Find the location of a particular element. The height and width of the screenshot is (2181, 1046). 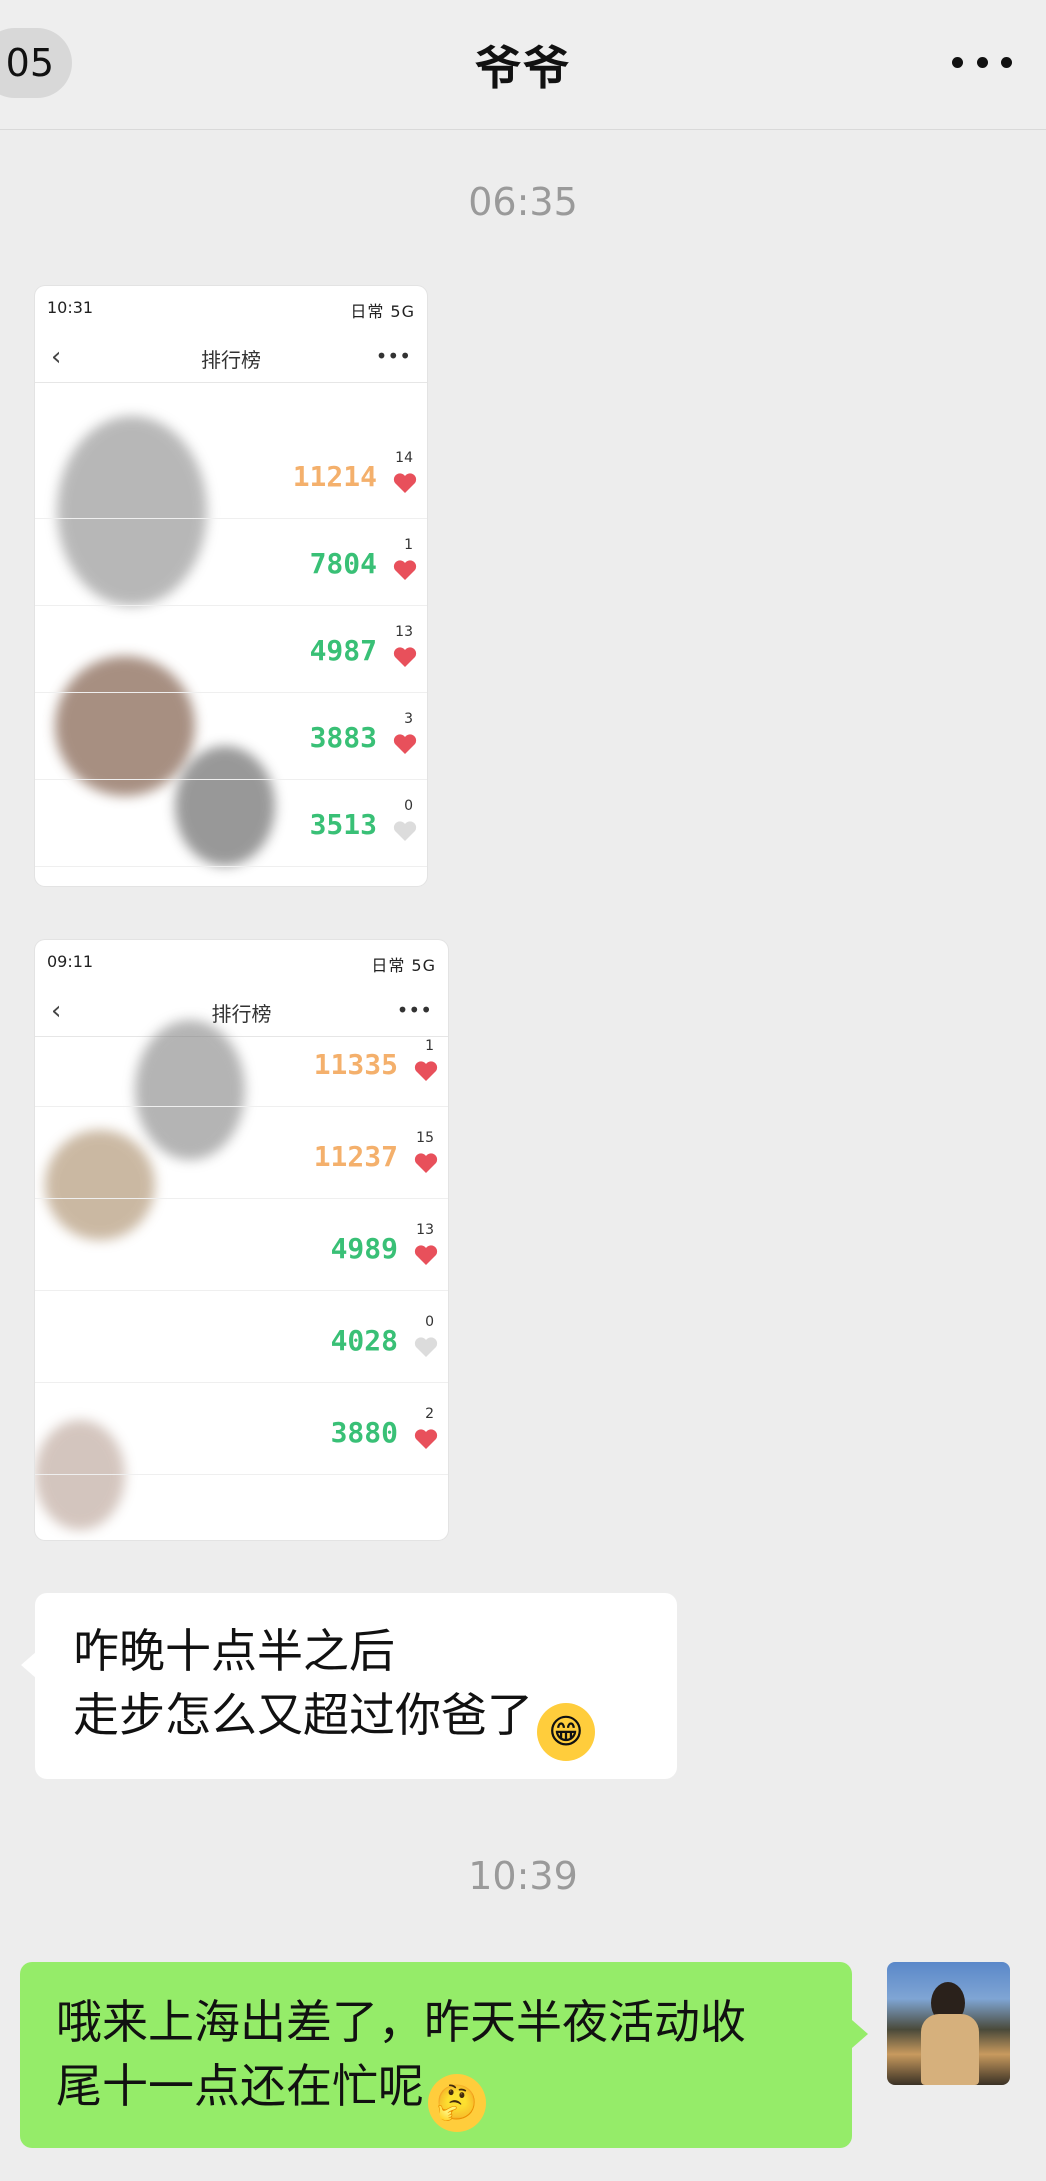

ranking-row: 3880 2 is located at coordinates (241, 1431).